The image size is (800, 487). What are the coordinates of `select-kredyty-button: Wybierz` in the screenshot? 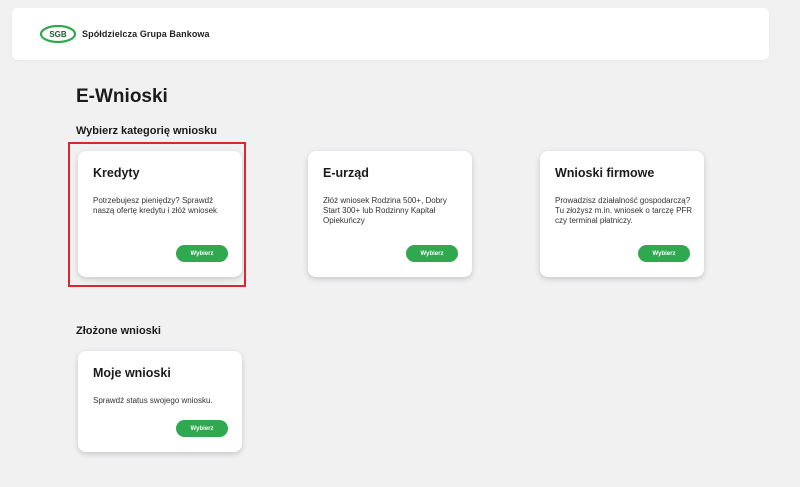 It's located at (202, 253).